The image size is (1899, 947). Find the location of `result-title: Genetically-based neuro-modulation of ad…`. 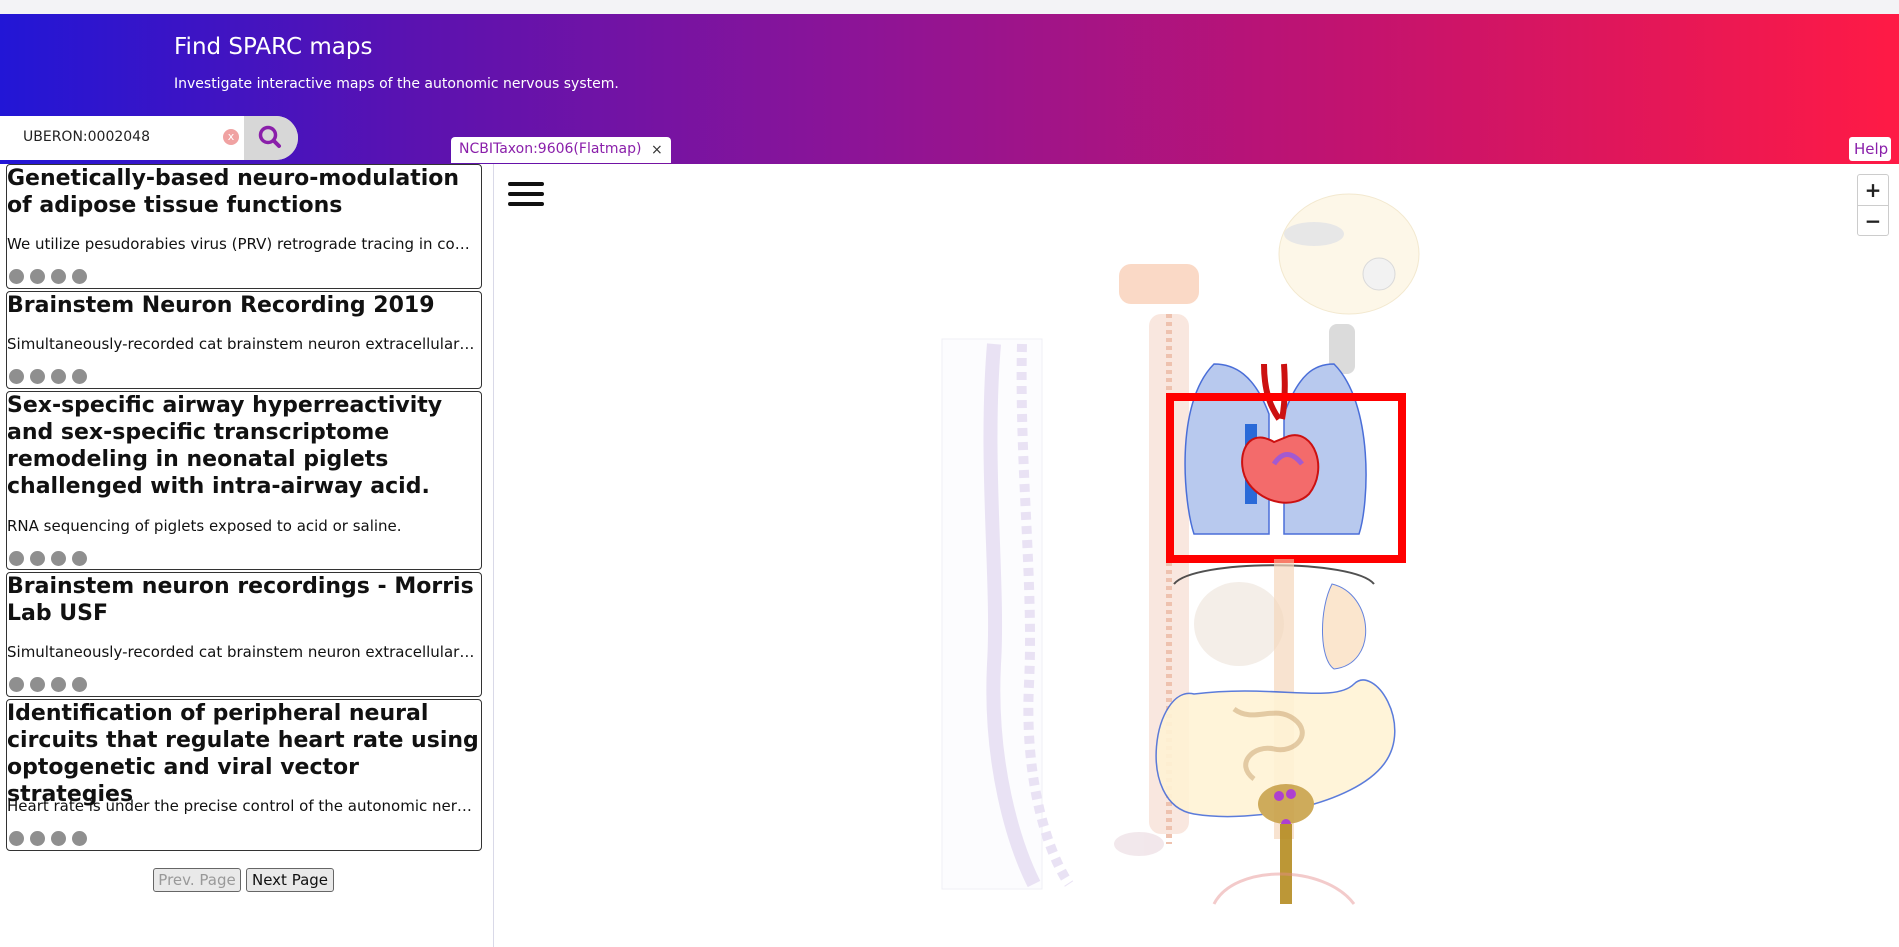

result-title: Genetically-based neuro-modulation of ad… is located at coordinates (243, 192).